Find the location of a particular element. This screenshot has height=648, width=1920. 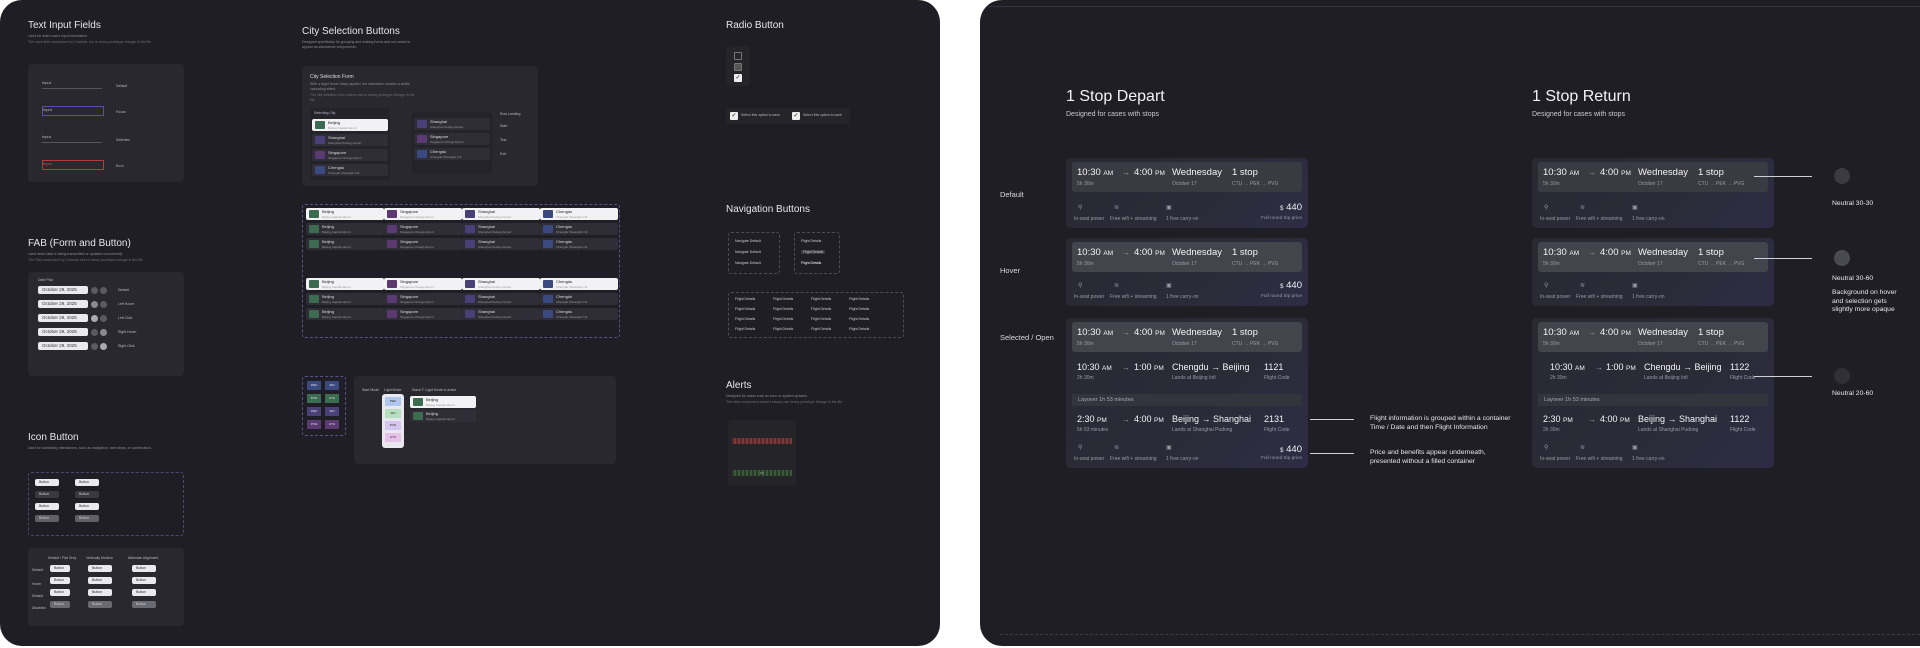

nav-g-15: Flight Details is located at coordinates (821, 329).